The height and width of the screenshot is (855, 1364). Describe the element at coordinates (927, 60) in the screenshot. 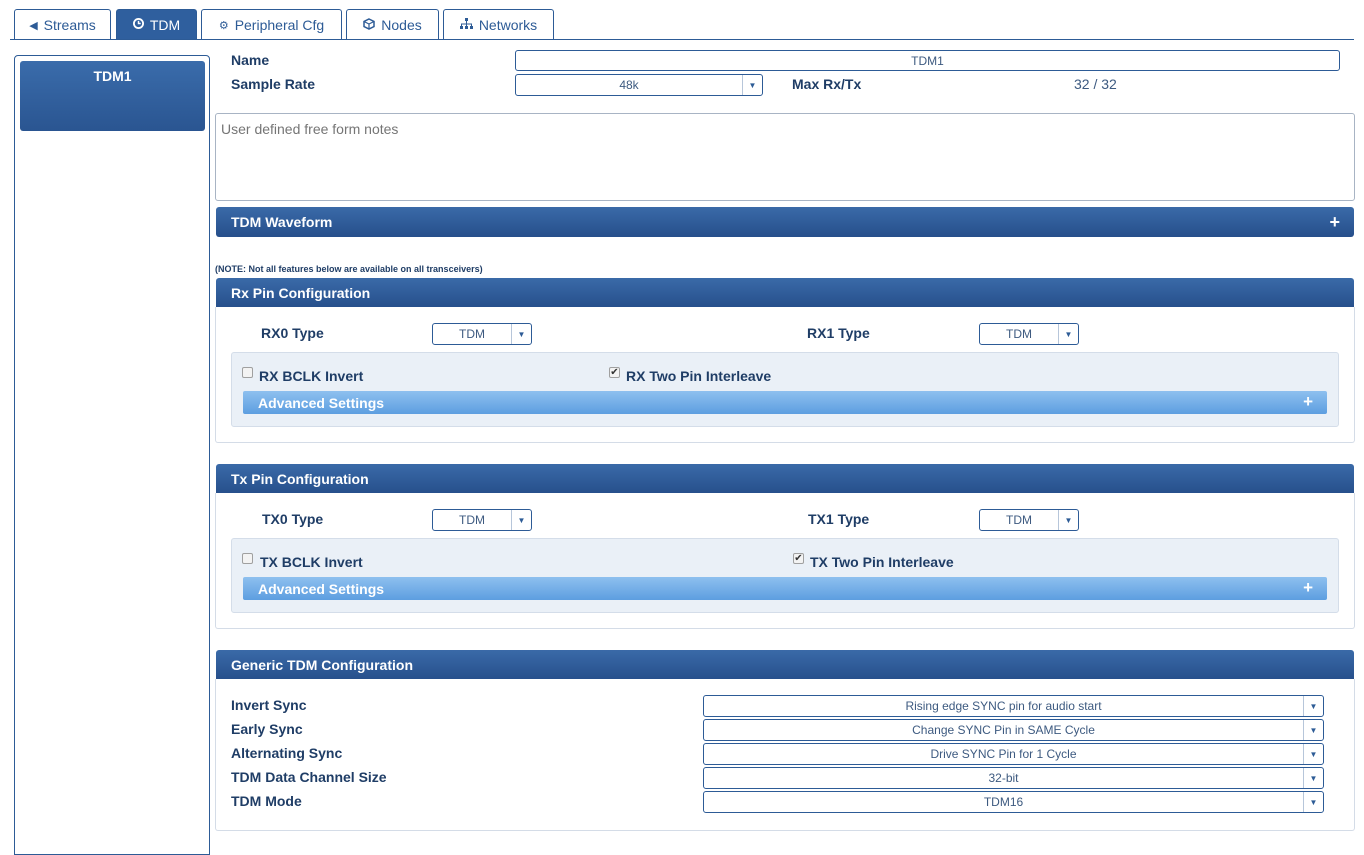

I see `name-input` at that location.